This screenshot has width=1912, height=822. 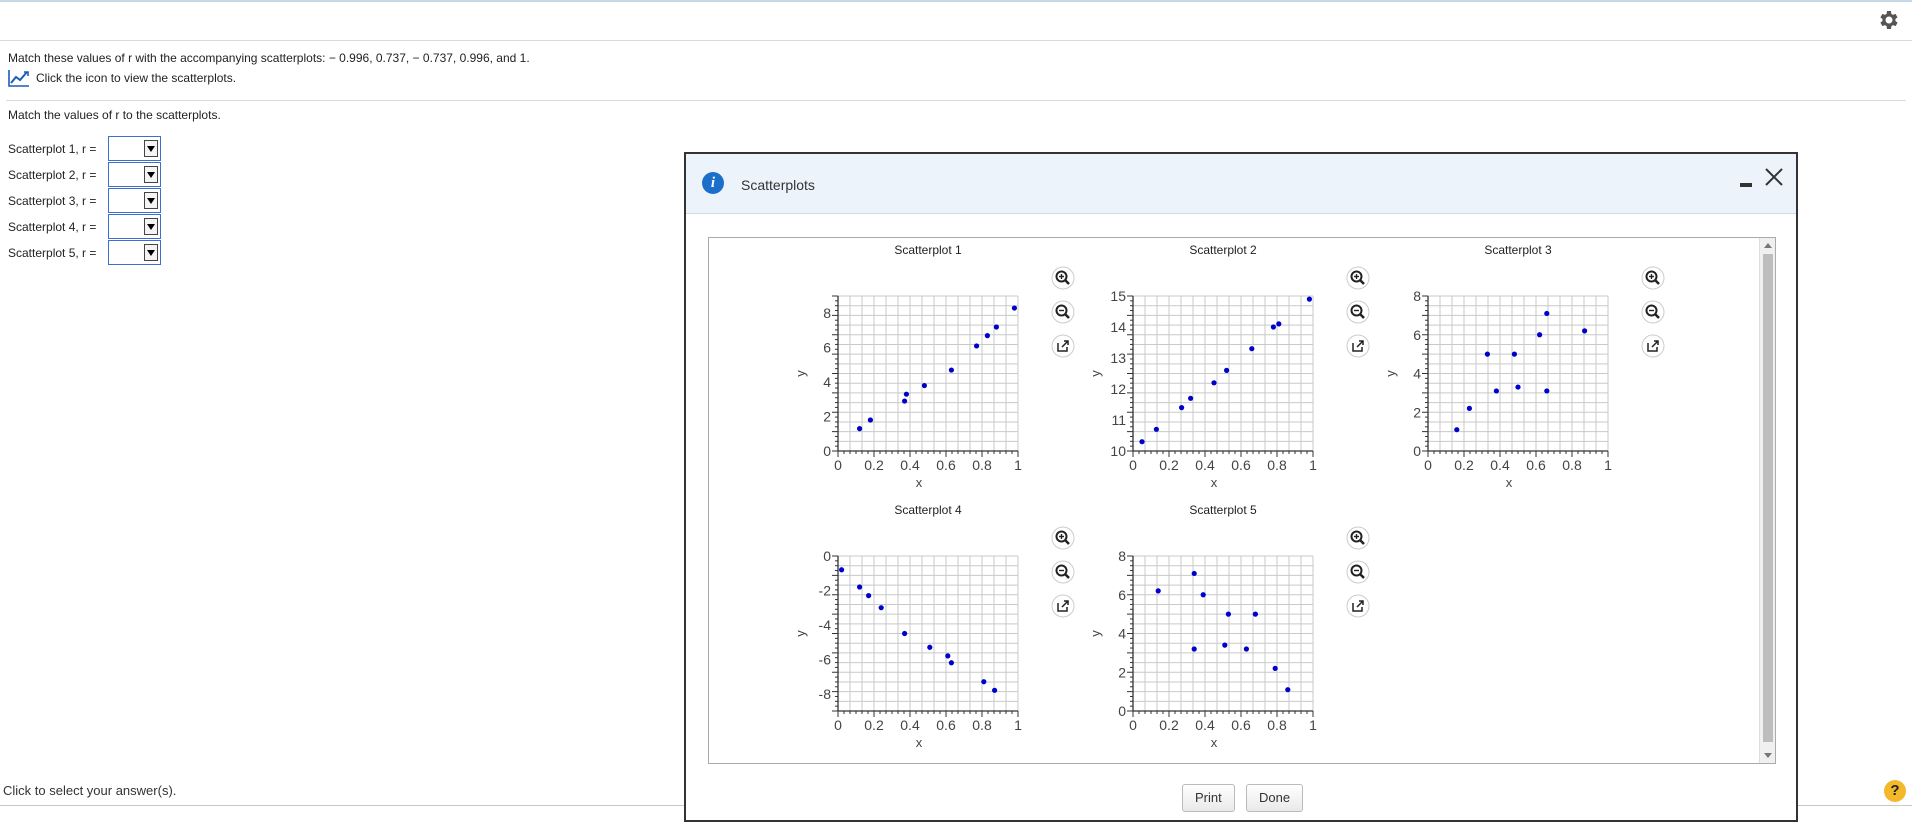 What do you see at coordinates (1118, 389) in the screenshot?
I see `y-tick-label: 12` at bounding box center [1118, 389].